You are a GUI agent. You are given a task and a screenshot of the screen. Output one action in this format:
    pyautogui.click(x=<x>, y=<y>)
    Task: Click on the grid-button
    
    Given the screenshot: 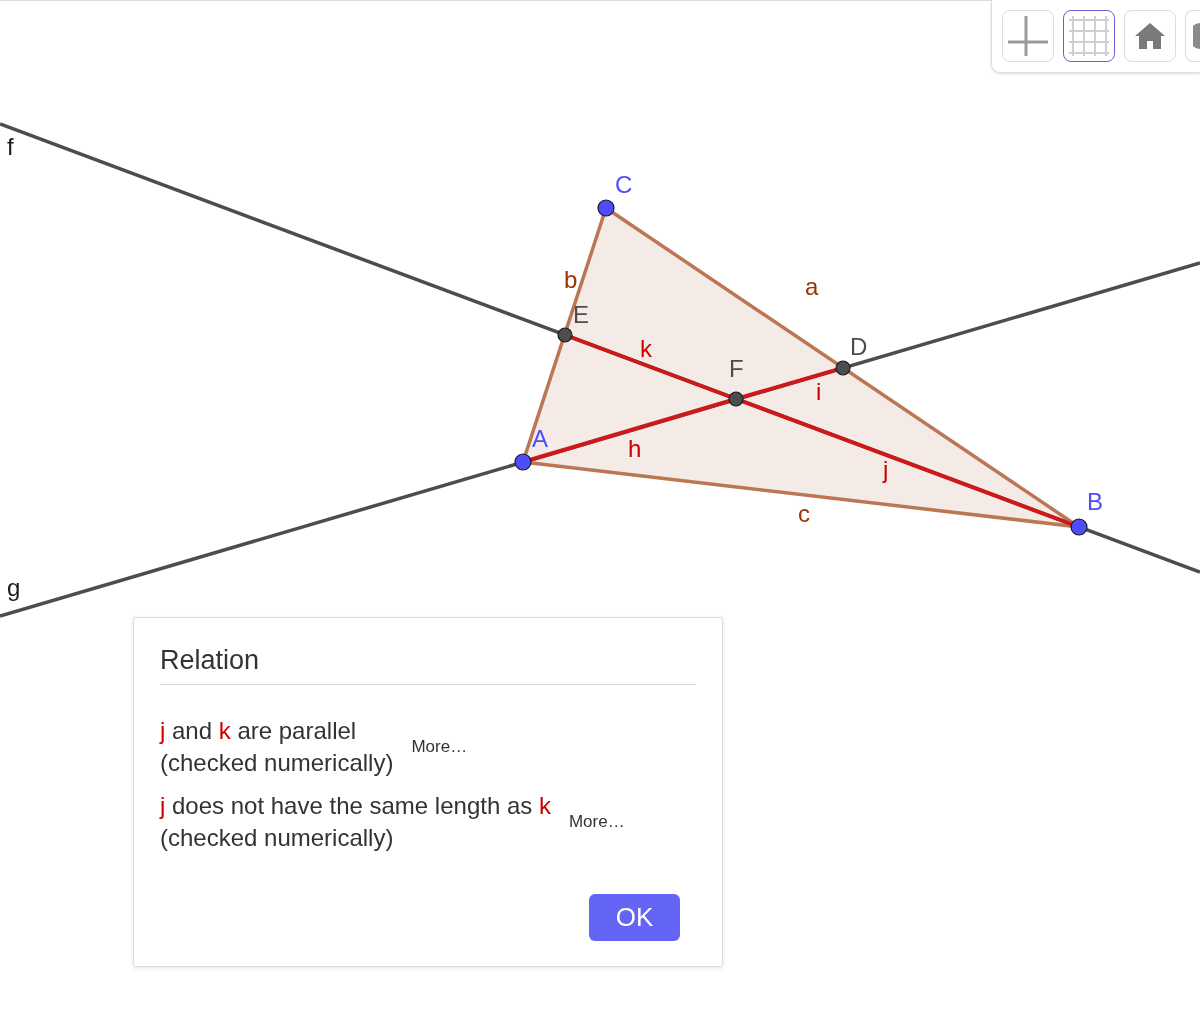 What is the action you would take?
    pyautogui.click(x=1089, y=36)
    